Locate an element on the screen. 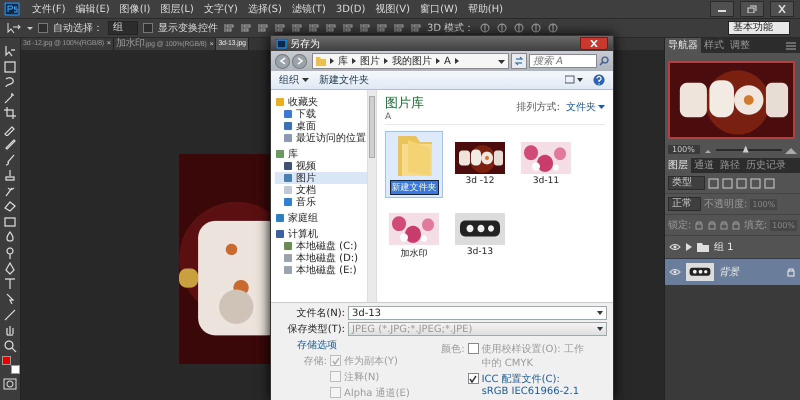  file-name-field: 3d-13 is located at coordinates (477, 313).